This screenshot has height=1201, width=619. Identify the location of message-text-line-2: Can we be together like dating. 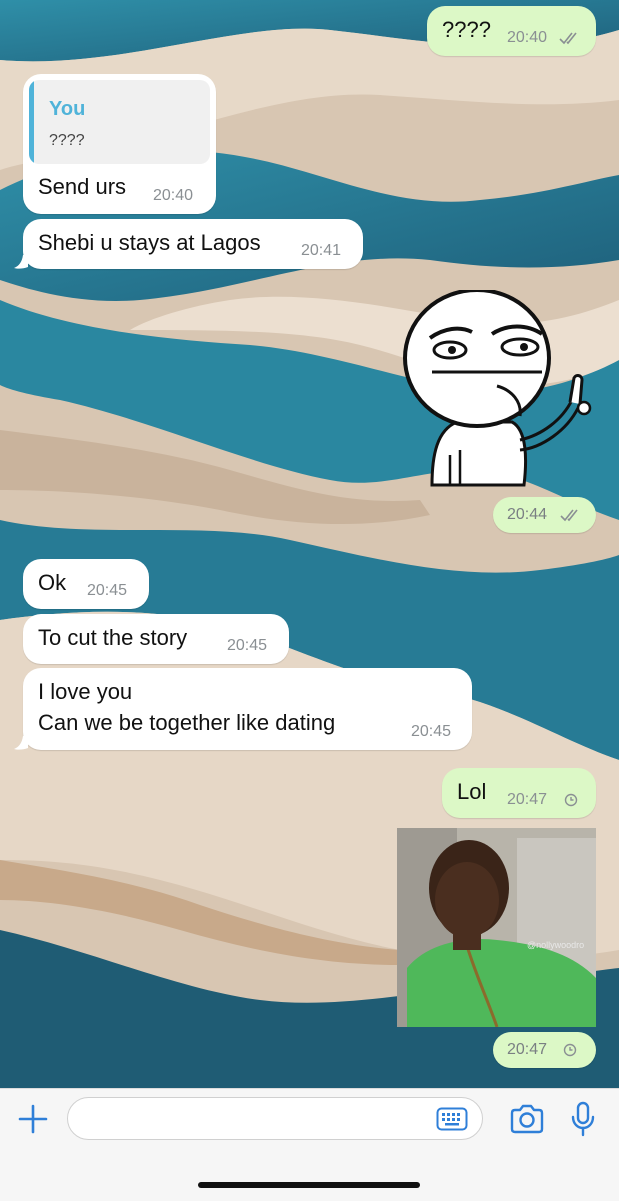
(187, 722).